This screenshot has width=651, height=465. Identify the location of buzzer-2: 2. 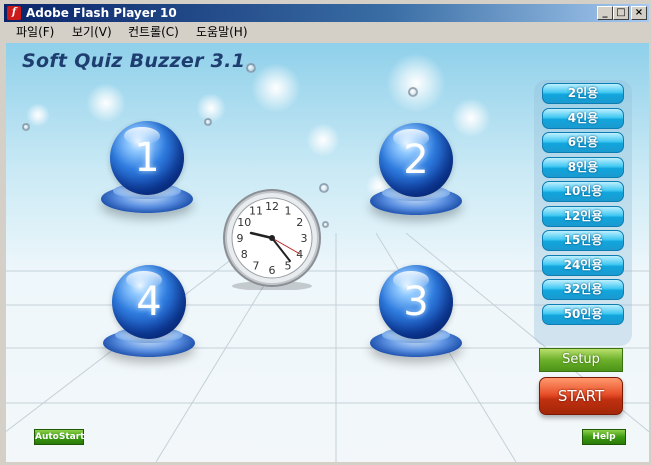
(418, 178).